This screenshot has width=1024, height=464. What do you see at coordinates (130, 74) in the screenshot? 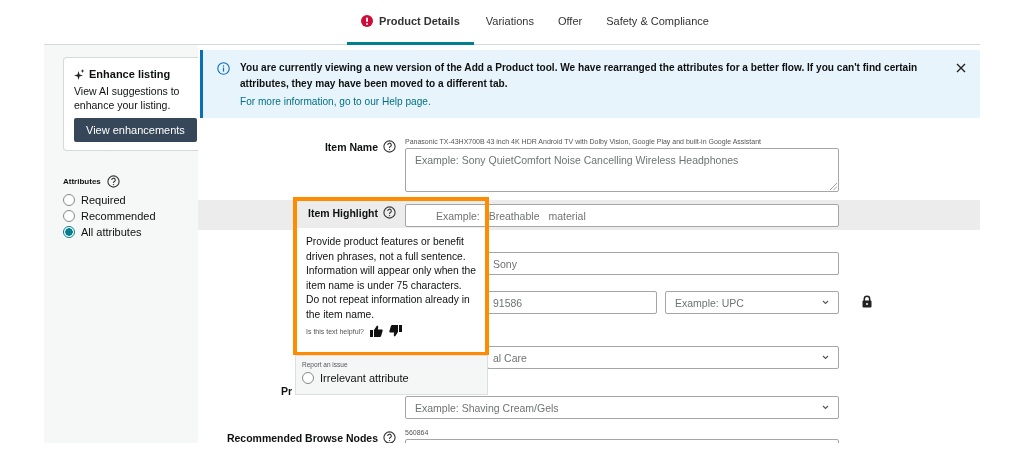
I see `card-title: Enhance listing` at bounding box center [130, 74].